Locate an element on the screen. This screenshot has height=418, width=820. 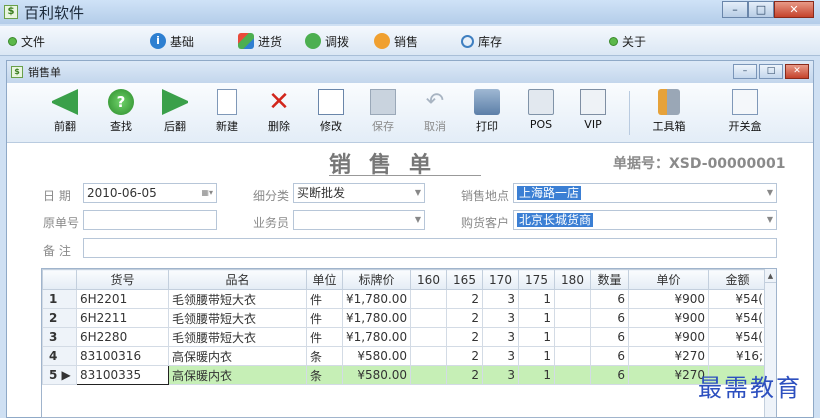
column-header: 180 is located at coordinates (572, 279).